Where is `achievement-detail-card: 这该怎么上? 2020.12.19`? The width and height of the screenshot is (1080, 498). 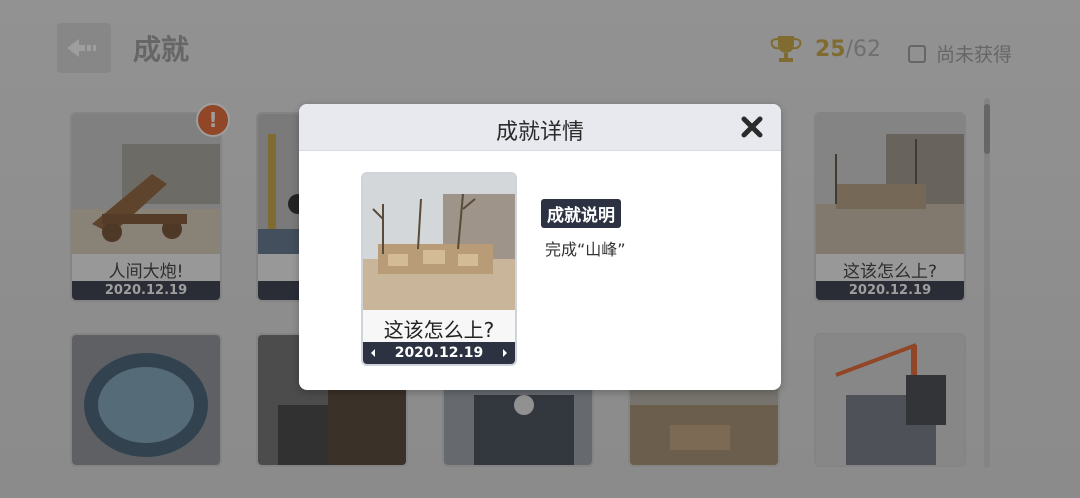 achievement-detail-card: 这该怎么上? 2020.12.19 is located at coordinates (439, 269).